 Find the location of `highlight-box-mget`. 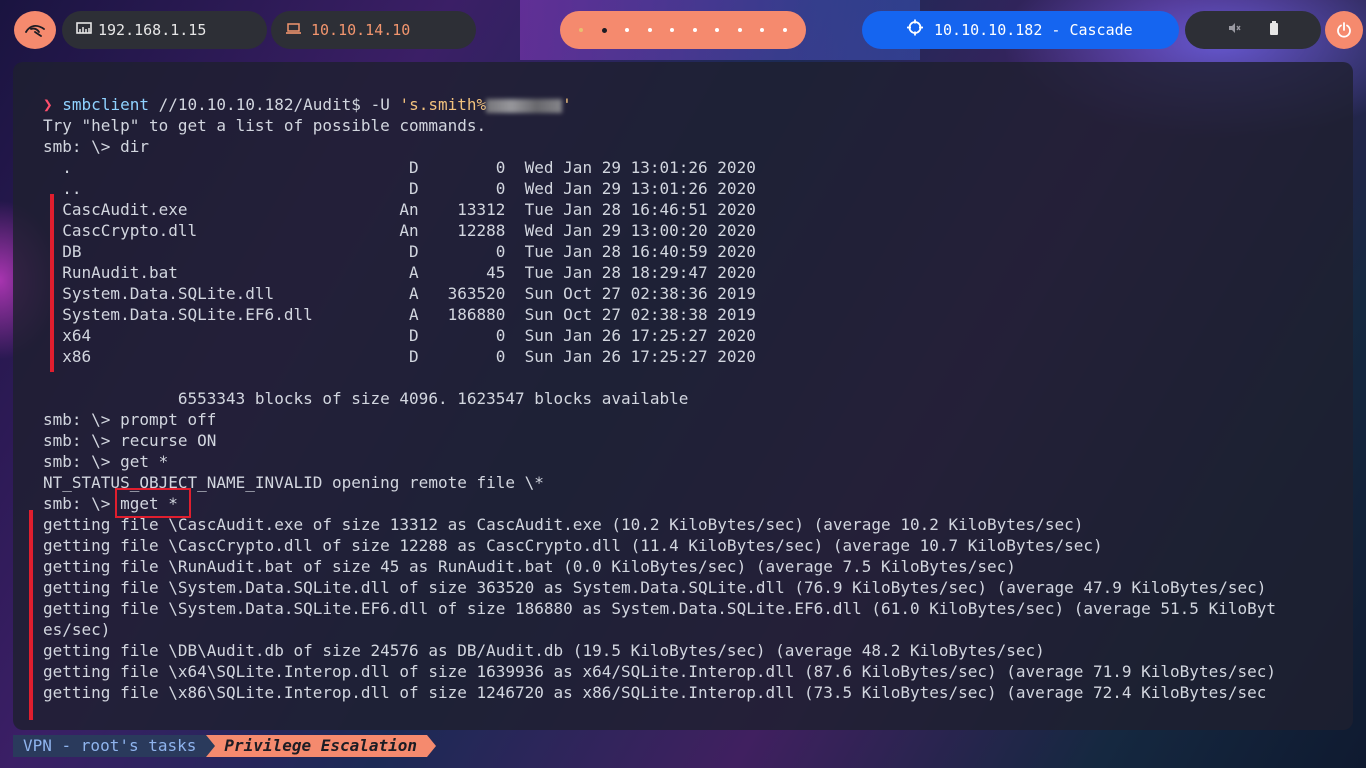

highlight-box-mget is located at coordinates (153, 503).